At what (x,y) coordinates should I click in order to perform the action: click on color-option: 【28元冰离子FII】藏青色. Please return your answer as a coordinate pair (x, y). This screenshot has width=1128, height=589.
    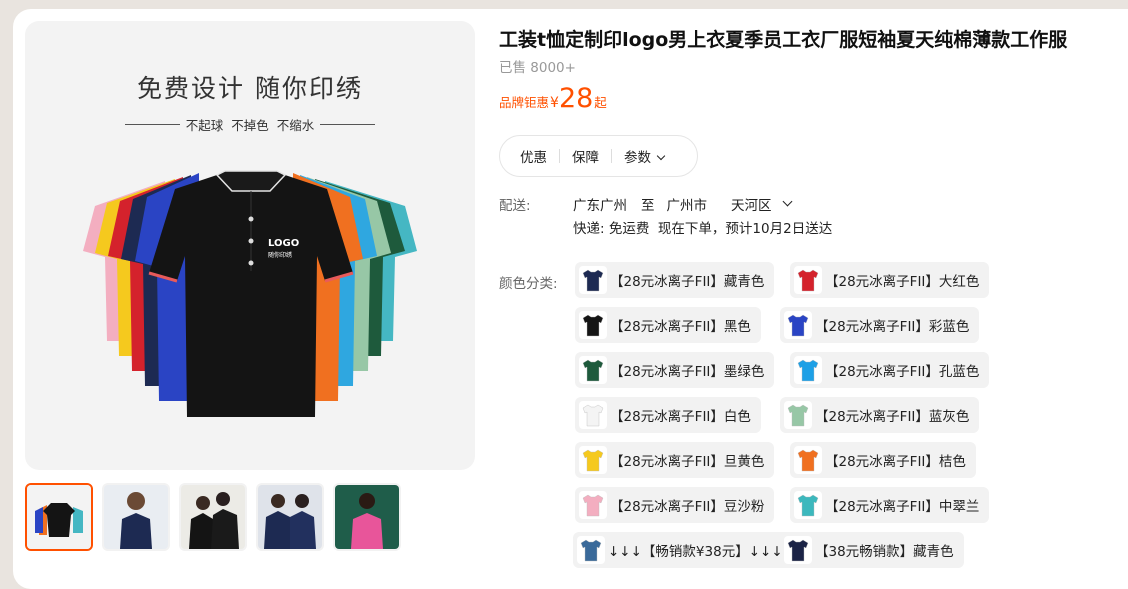
    Looking at the image, I should click on (675, 280).